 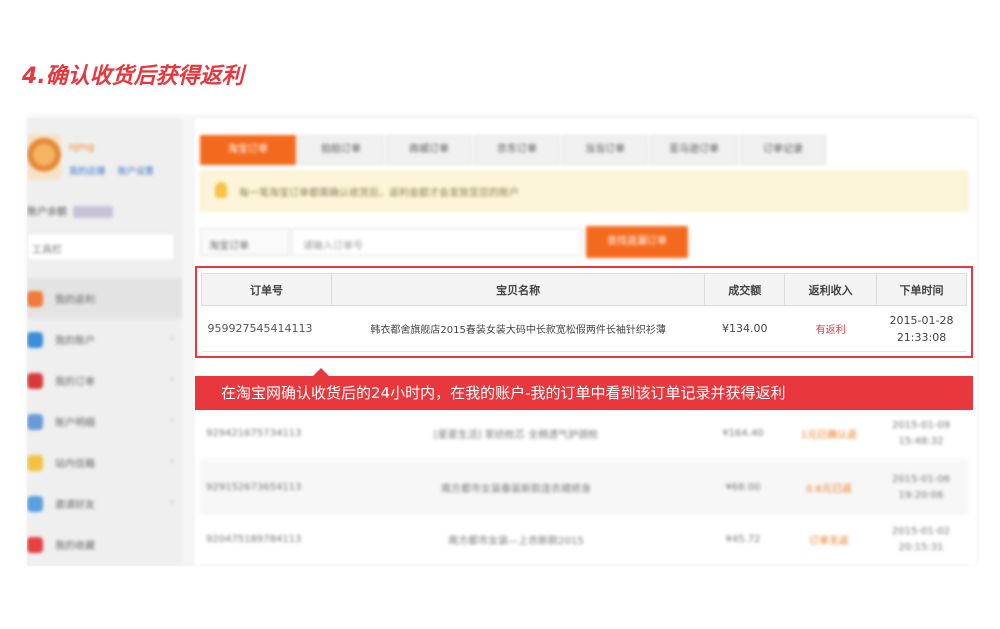 What do you see at coordinates (744, 328) in the screenshot?
I see `amount: ¥134.00` at bounding box center [744, 328].